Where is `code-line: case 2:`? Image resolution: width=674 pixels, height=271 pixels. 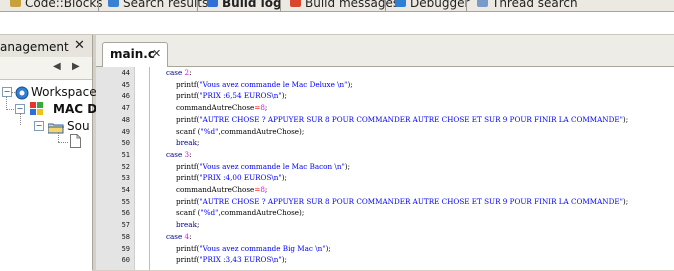 code-line: case 2: is located at coordinates (179, 72).